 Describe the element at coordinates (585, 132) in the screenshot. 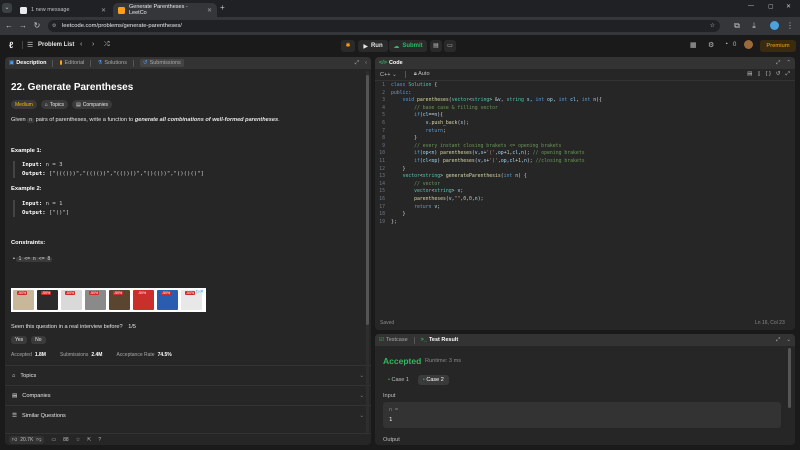

I see `code-line: 7 return;` at that location.